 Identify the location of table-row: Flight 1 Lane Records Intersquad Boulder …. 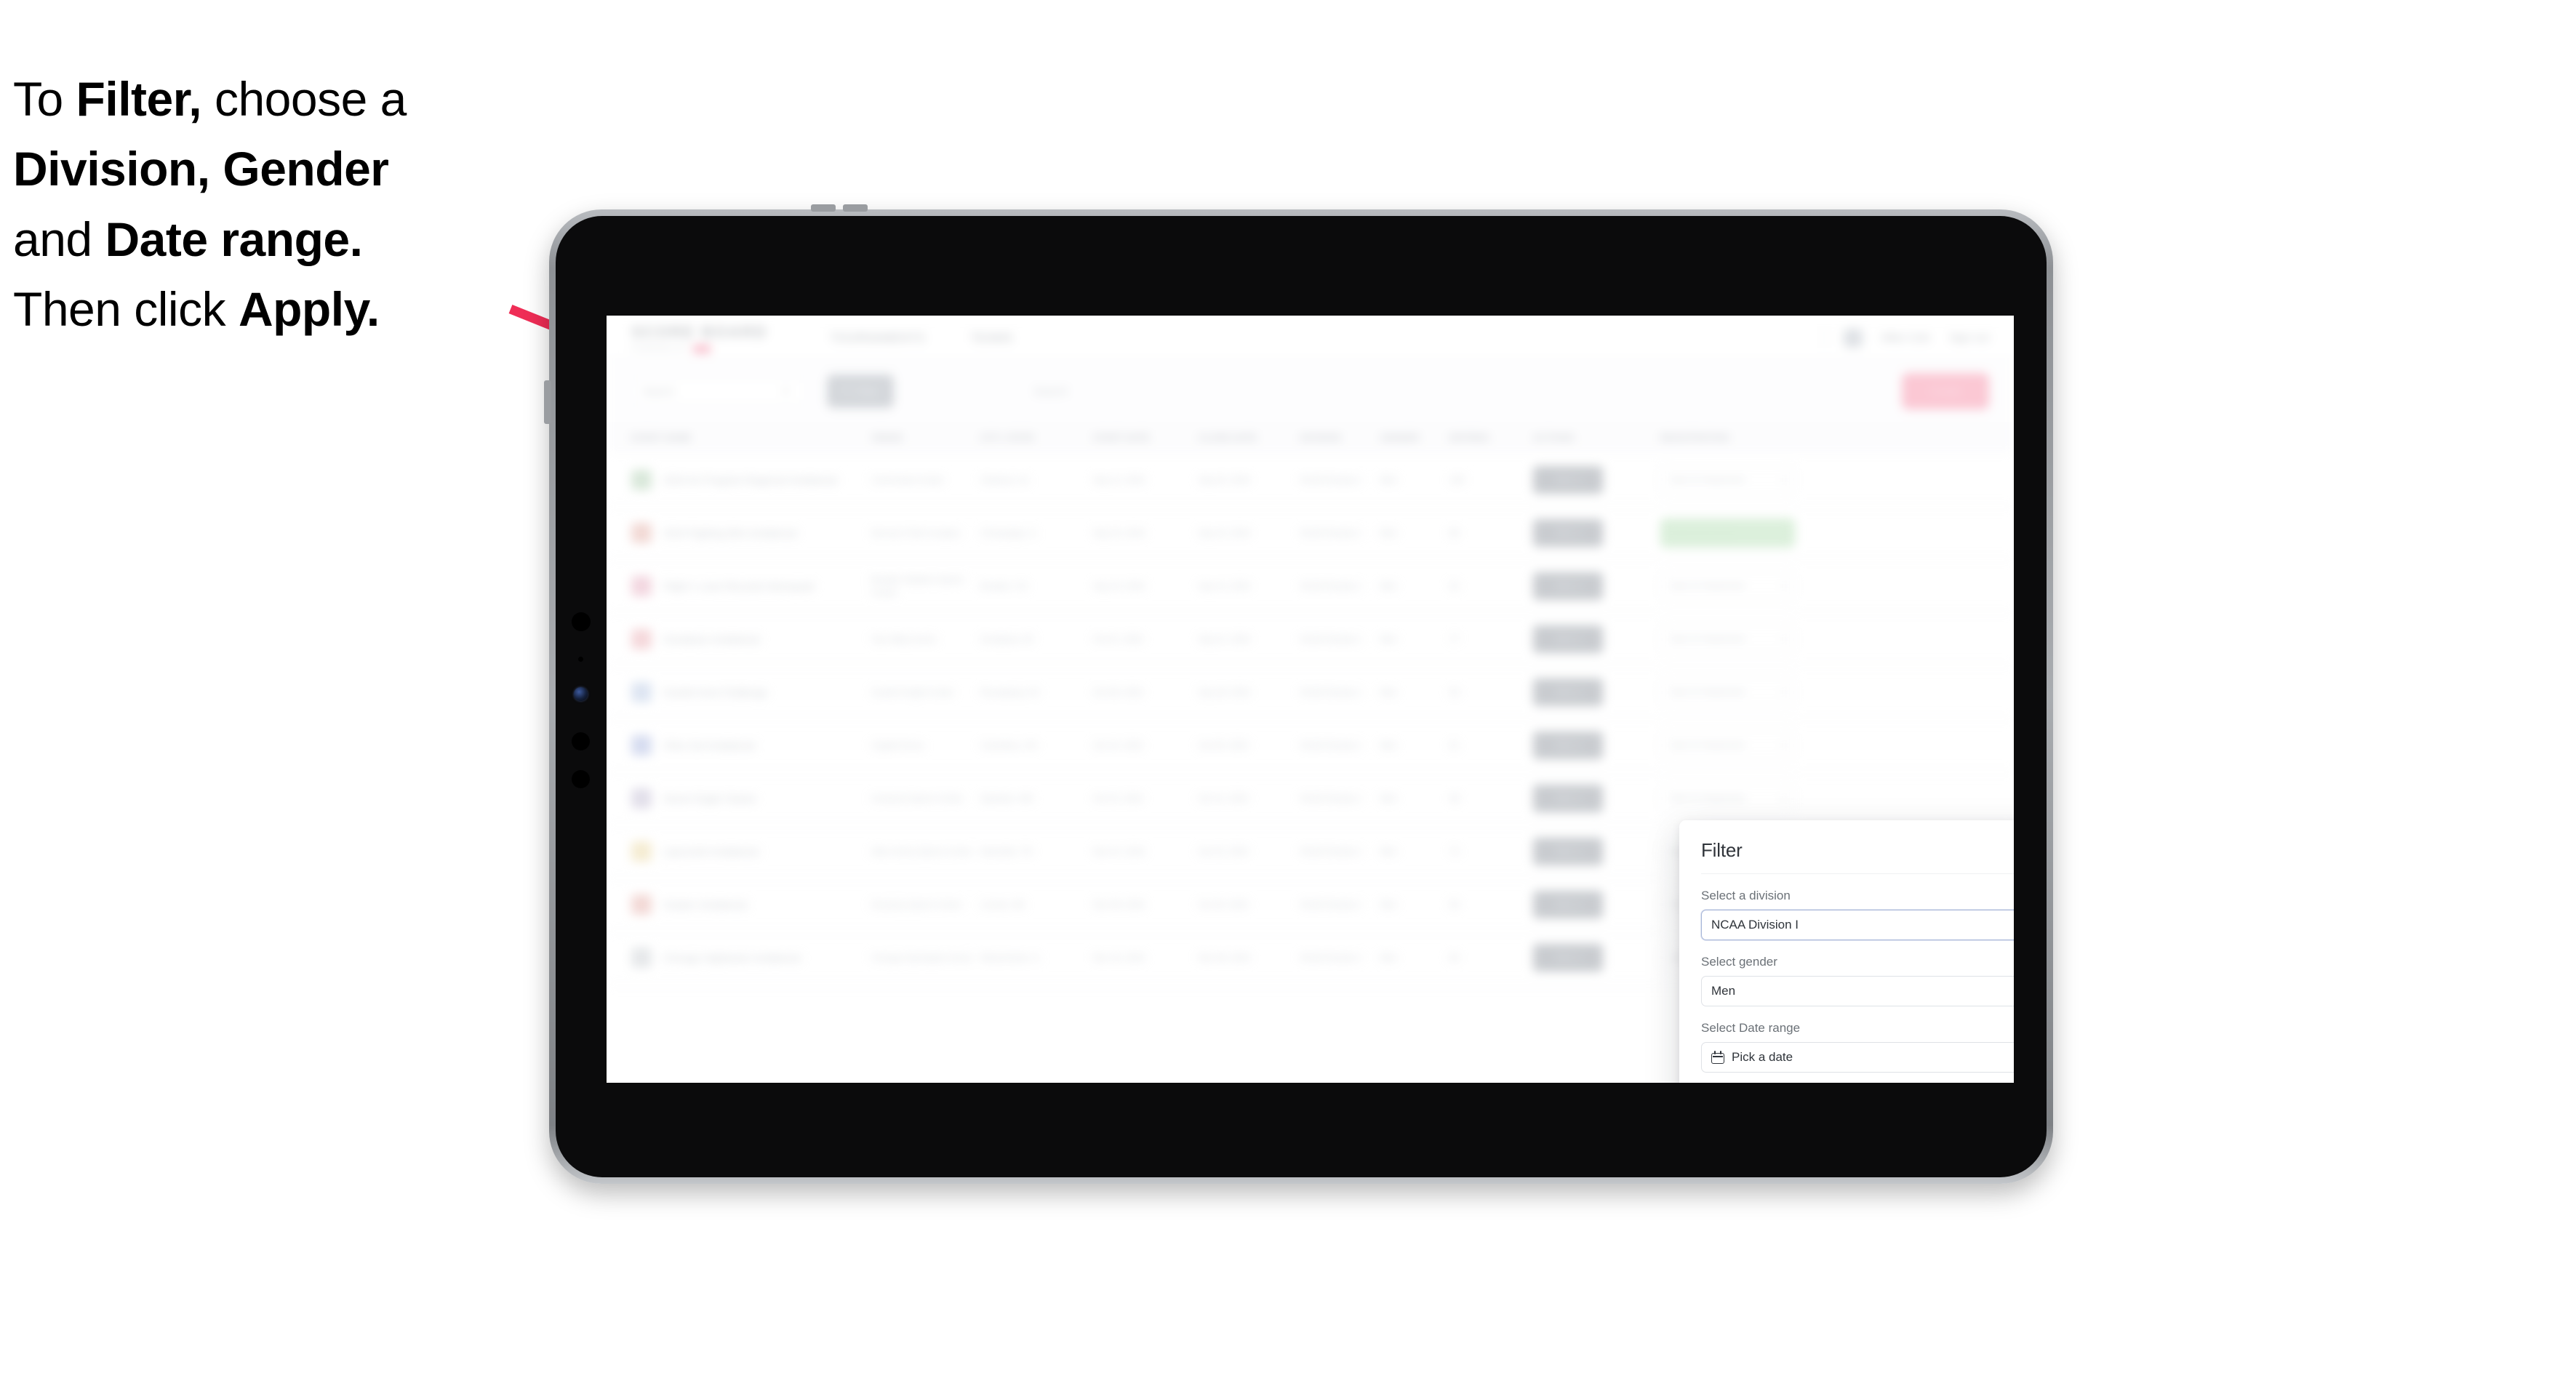
(1310, 587).